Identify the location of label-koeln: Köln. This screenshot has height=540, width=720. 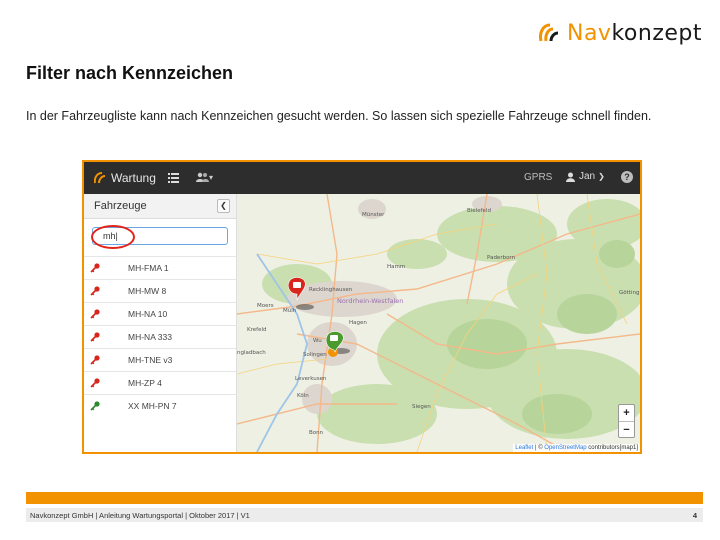
(303, 396).